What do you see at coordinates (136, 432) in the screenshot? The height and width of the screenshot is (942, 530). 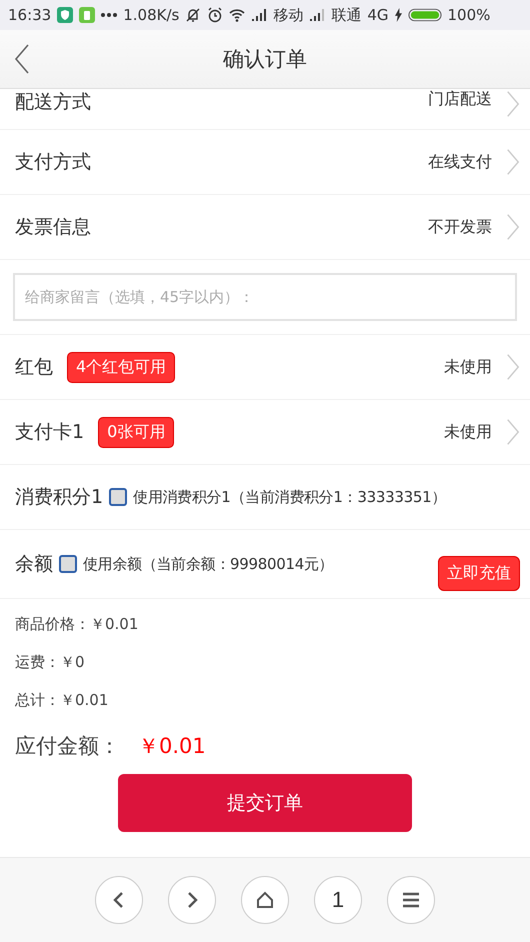 I see `availability-badge: 0张可用` at bounding box center [136, 432].